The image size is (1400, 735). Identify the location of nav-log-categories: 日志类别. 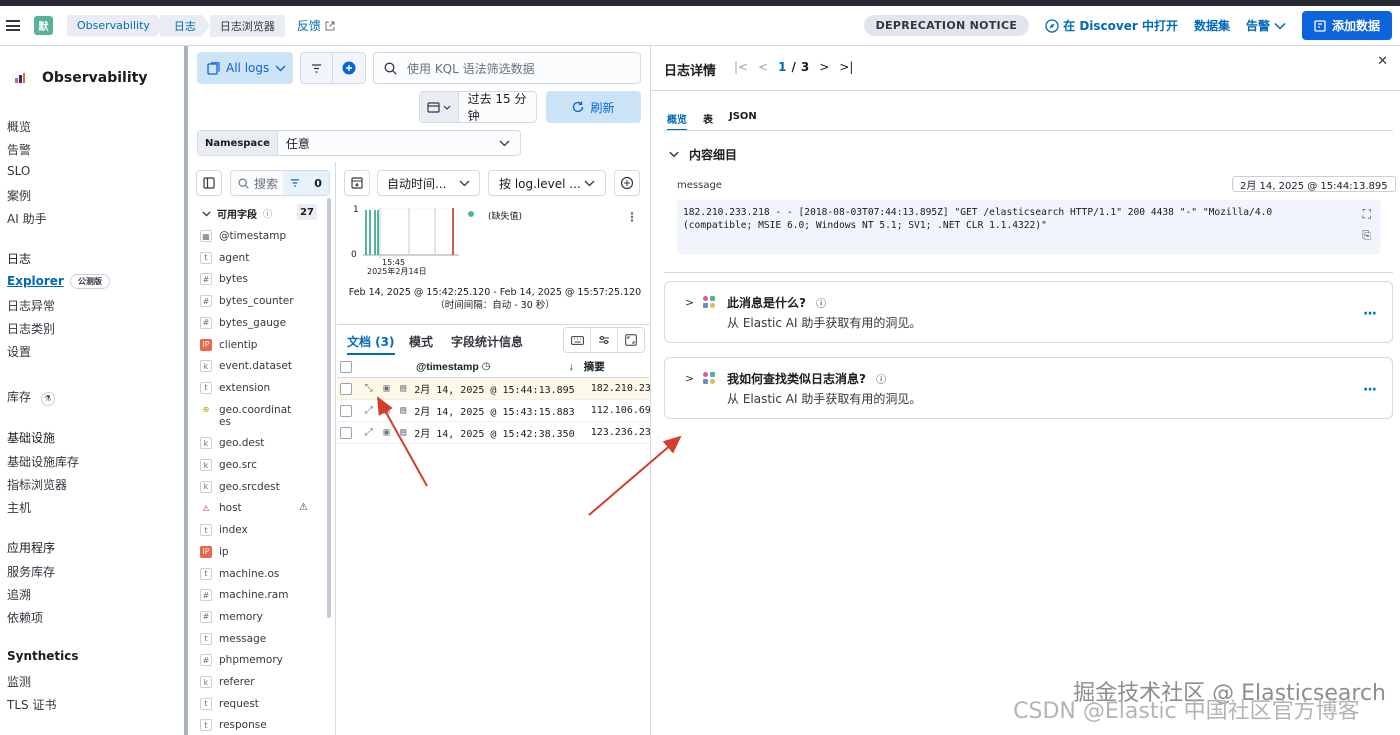
(31, 328).